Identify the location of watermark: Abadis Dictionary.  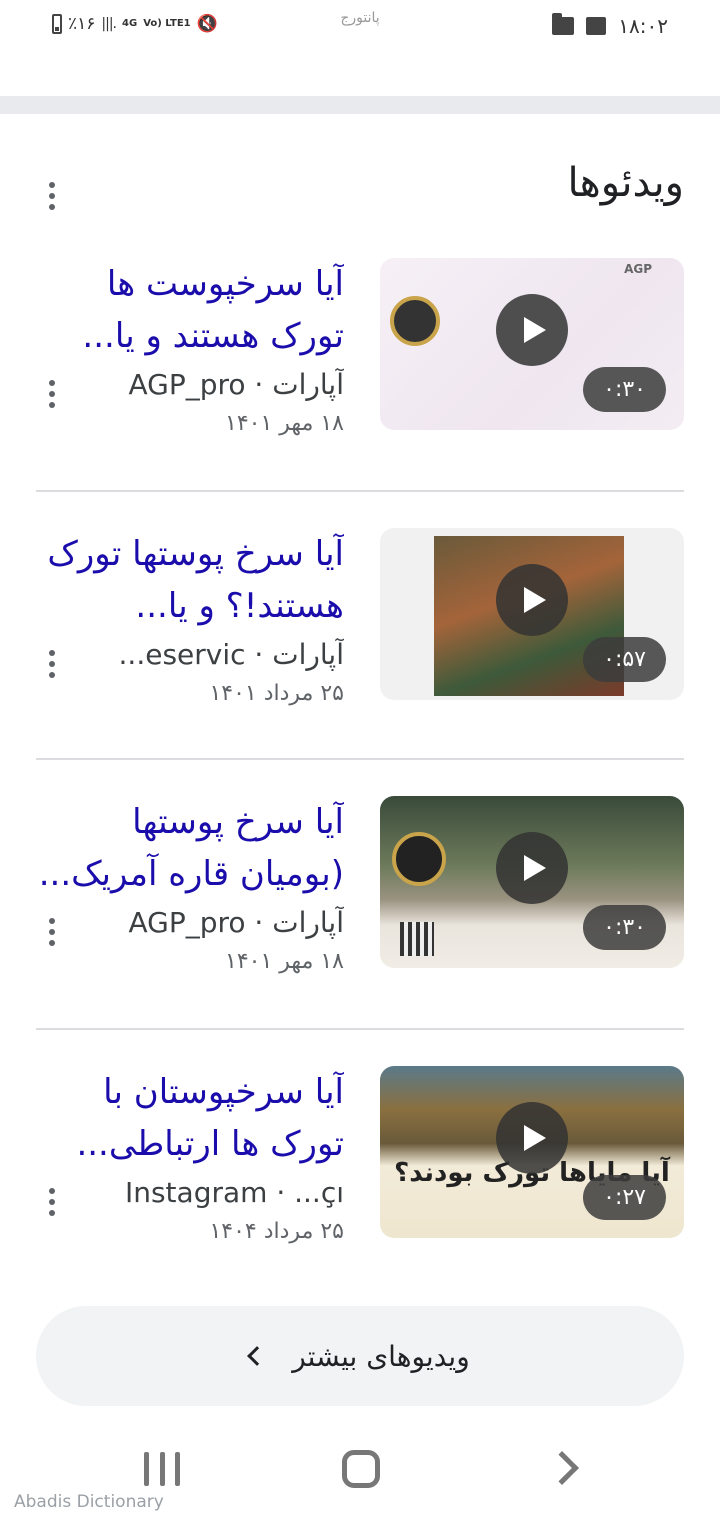
(89, 1502).